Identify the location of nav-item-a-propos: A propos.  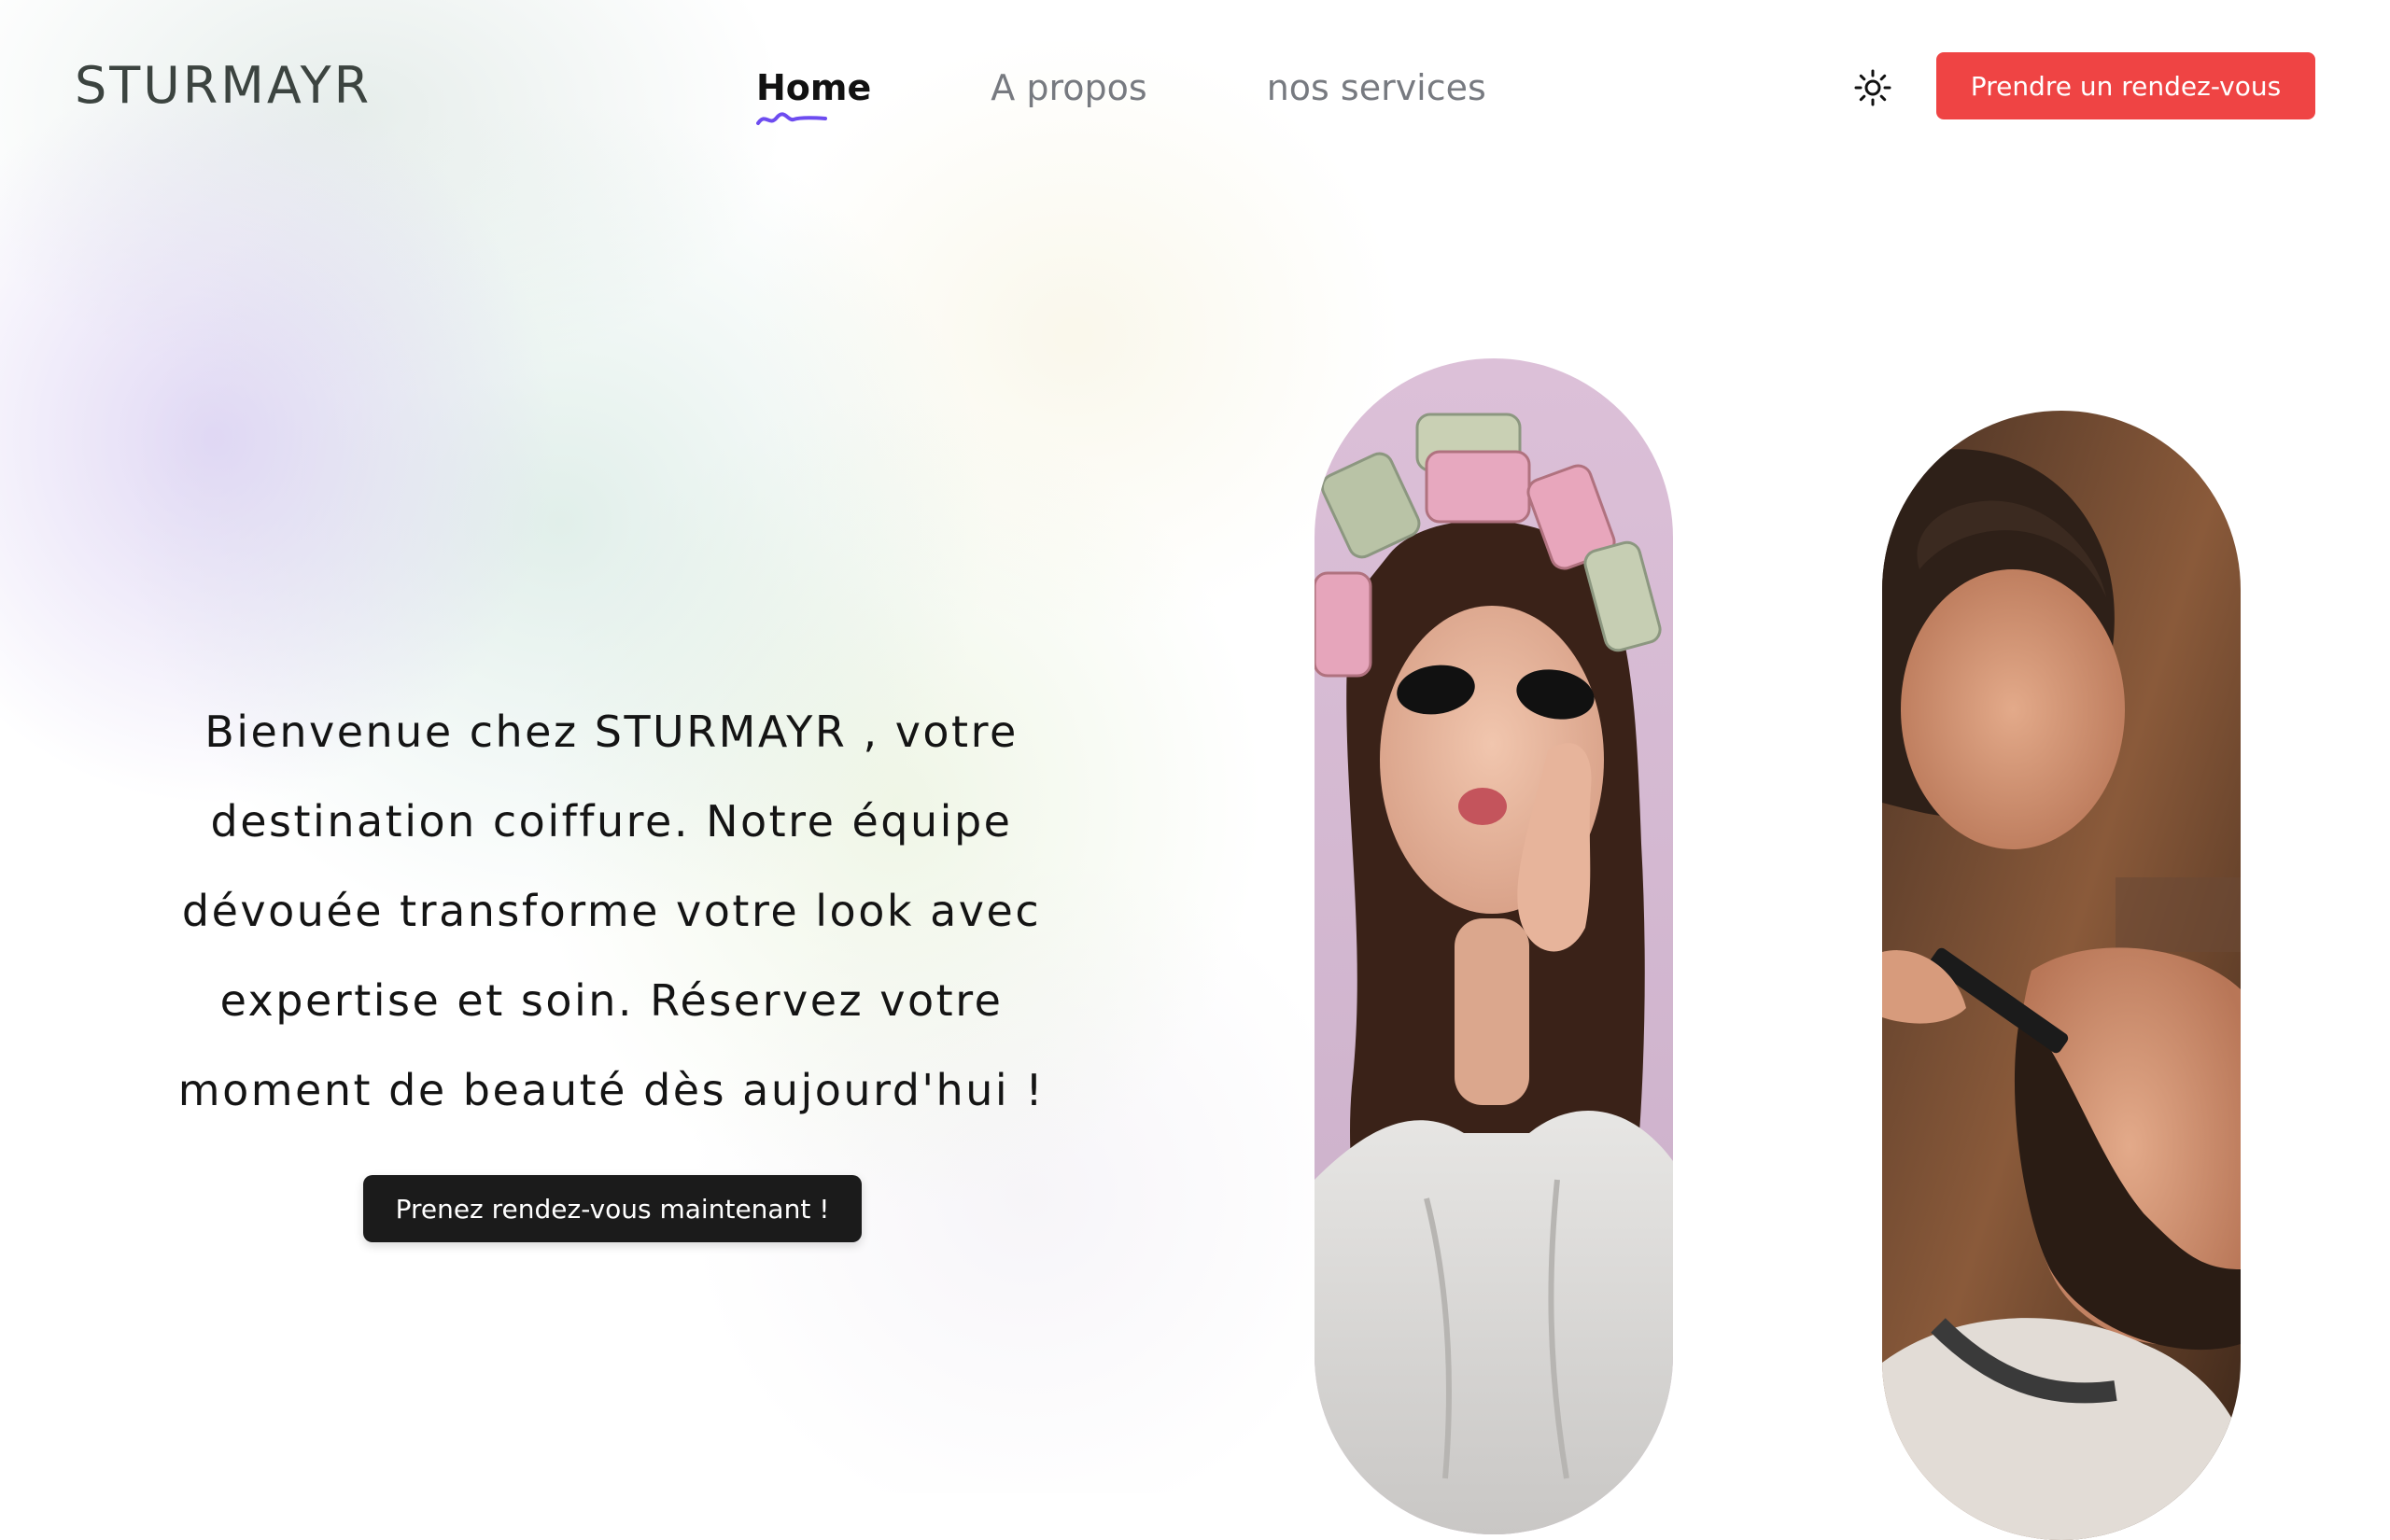
(1068, 88).